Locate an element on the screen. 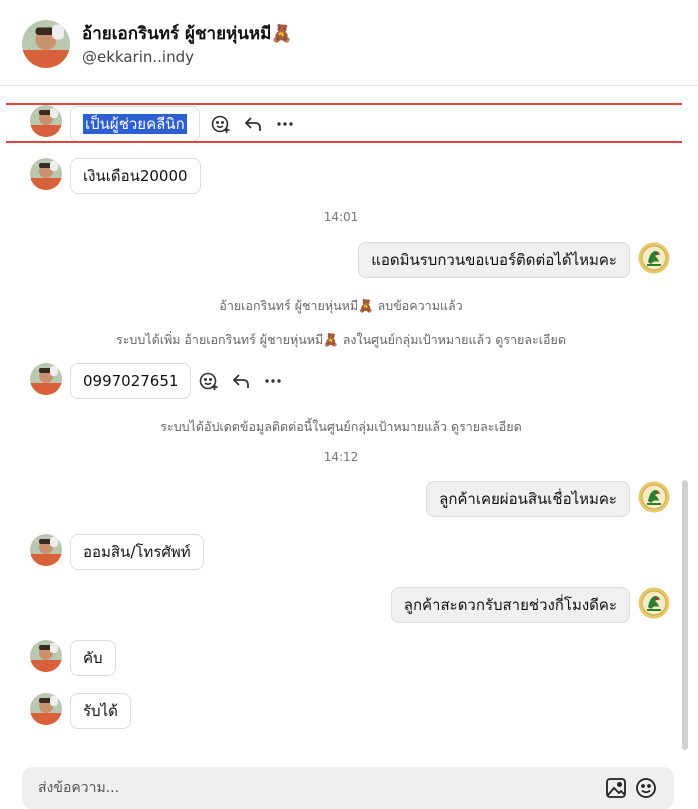  selected-text: เป็นผู้ช่วยคลีนิก is located at coordinates (135, 124).